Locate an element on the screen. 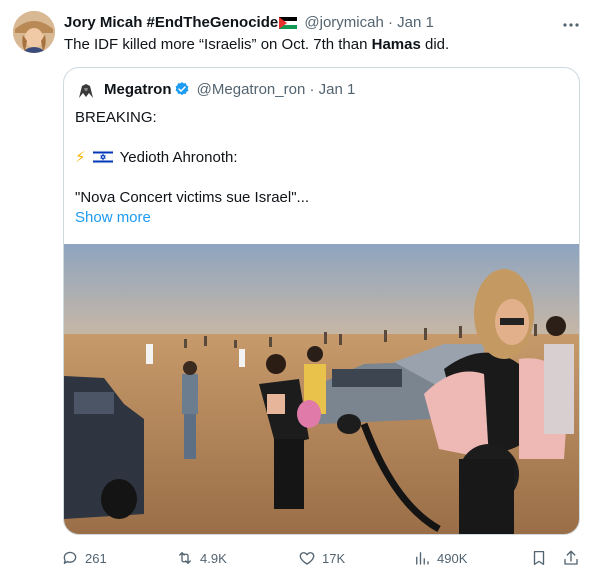 The image size is (592, 576). reply-button: 261 is located at coordinates (84, 558).